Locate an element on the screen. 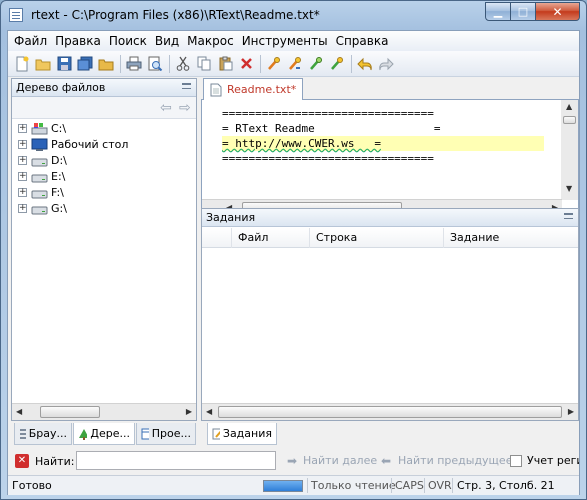 The image size is (587, 500). tree-item: + G:\ is located at coordinates (104, 208).